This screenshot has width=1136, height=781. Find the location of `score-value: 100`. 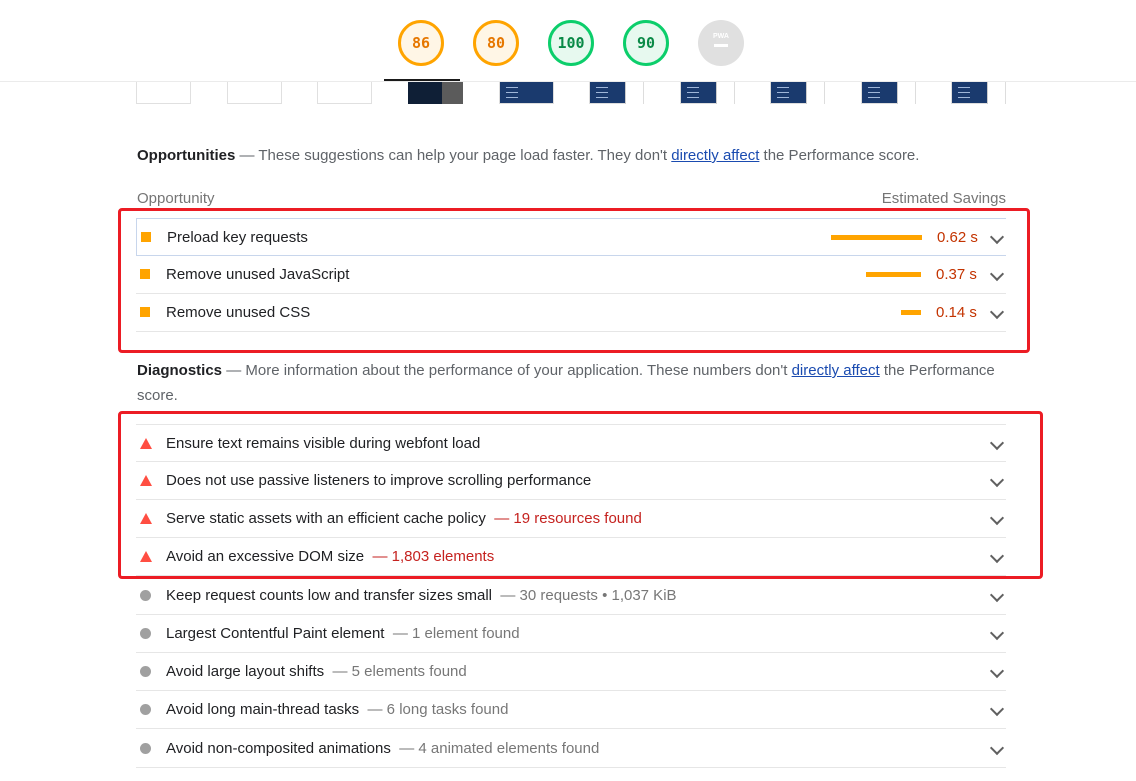

score-value: 100 is located at coordinates (571, 43).